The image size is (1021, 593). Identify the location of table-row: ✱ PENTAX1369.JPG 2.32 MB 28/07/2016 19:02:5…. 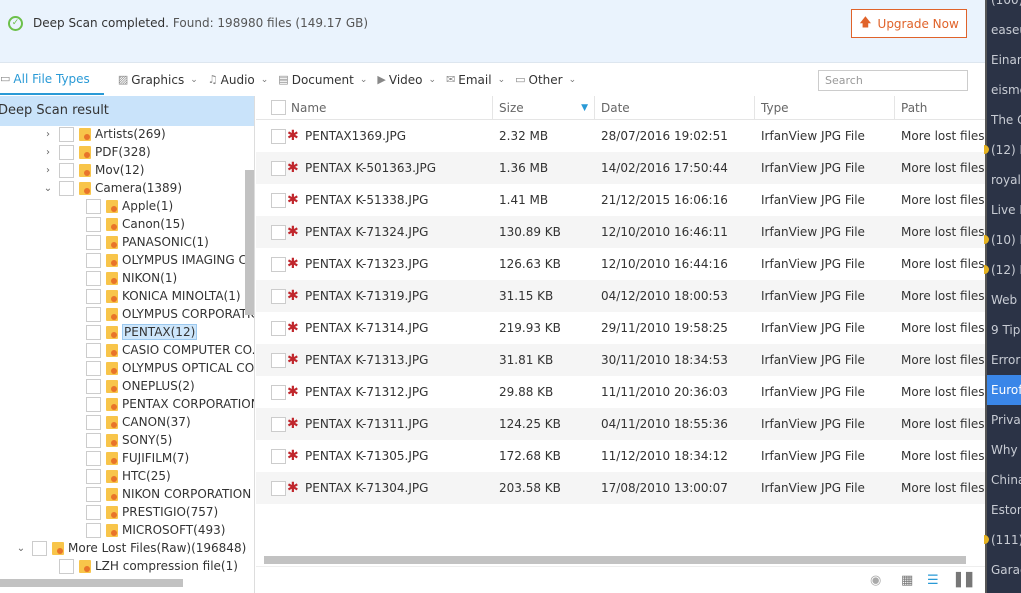
(620, 136).